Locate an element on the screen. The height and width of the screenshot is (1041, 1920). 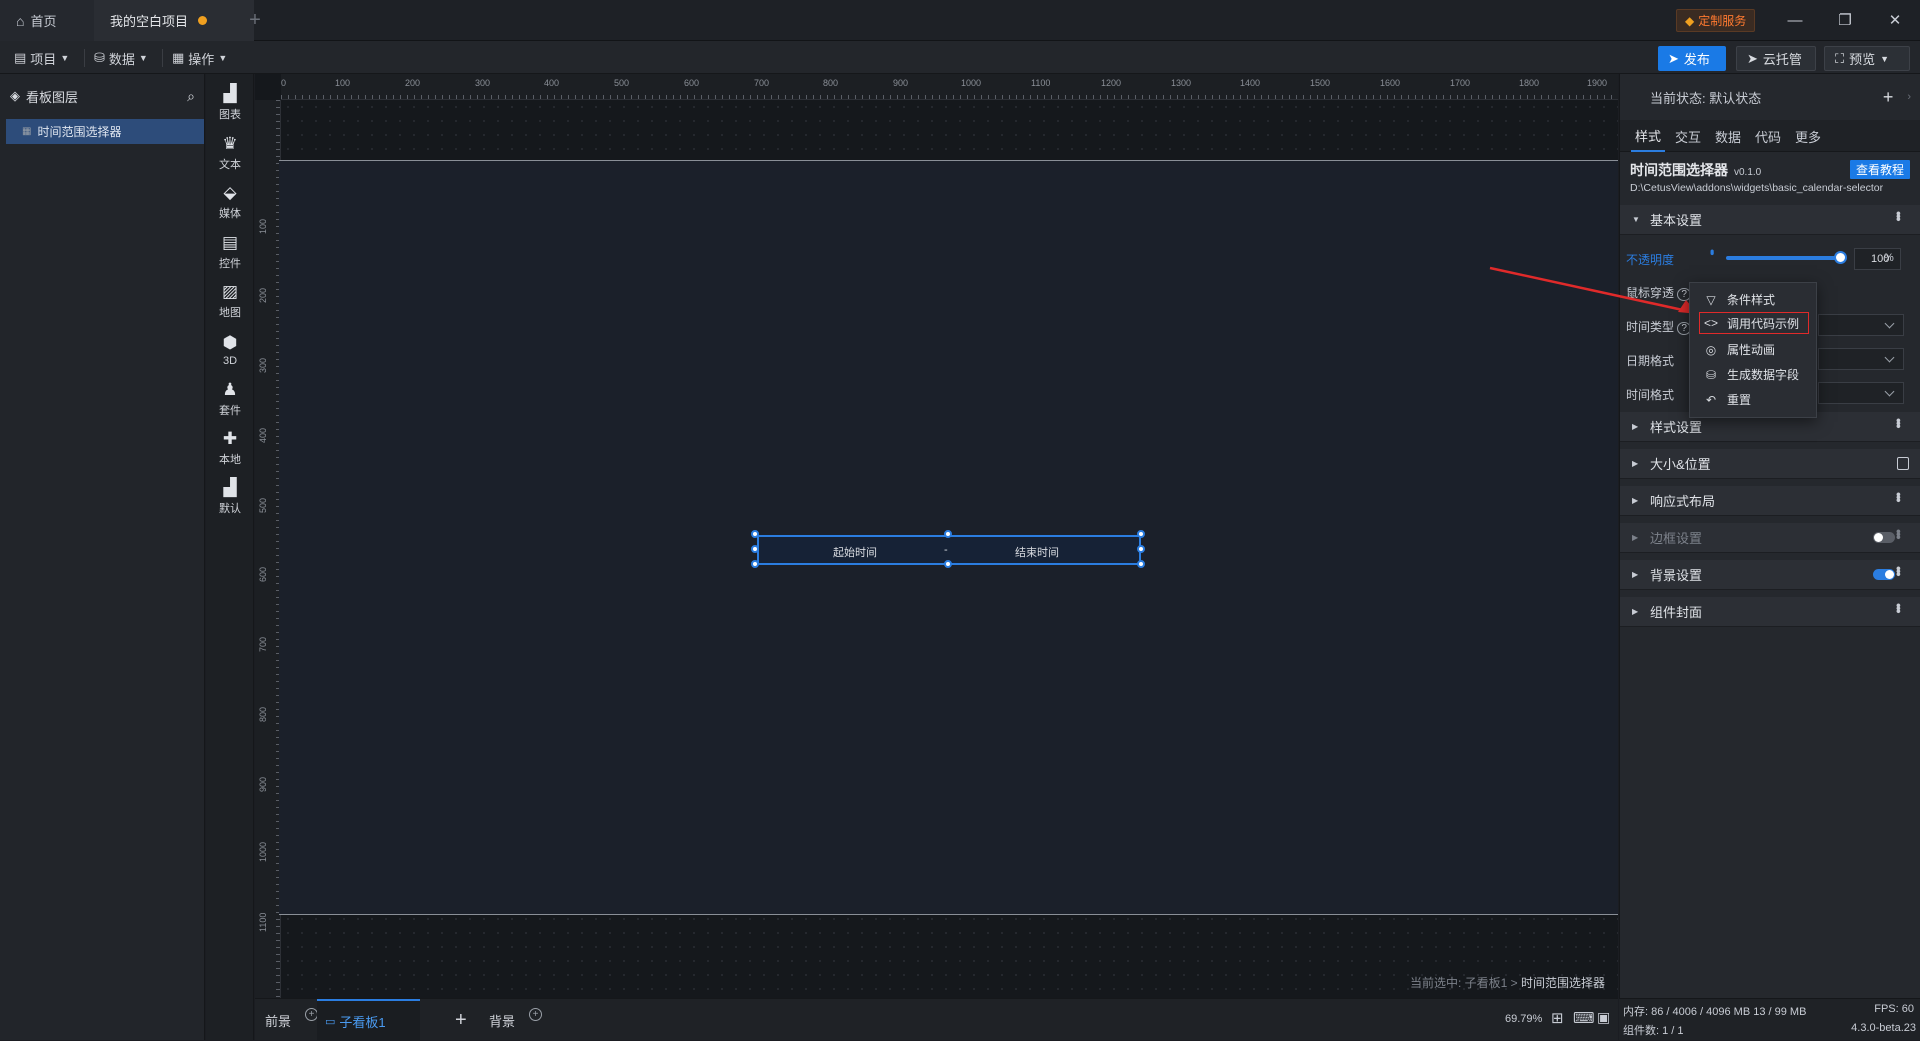
publish-button: ➤ 发布 is located at coordinates (1692, 58).